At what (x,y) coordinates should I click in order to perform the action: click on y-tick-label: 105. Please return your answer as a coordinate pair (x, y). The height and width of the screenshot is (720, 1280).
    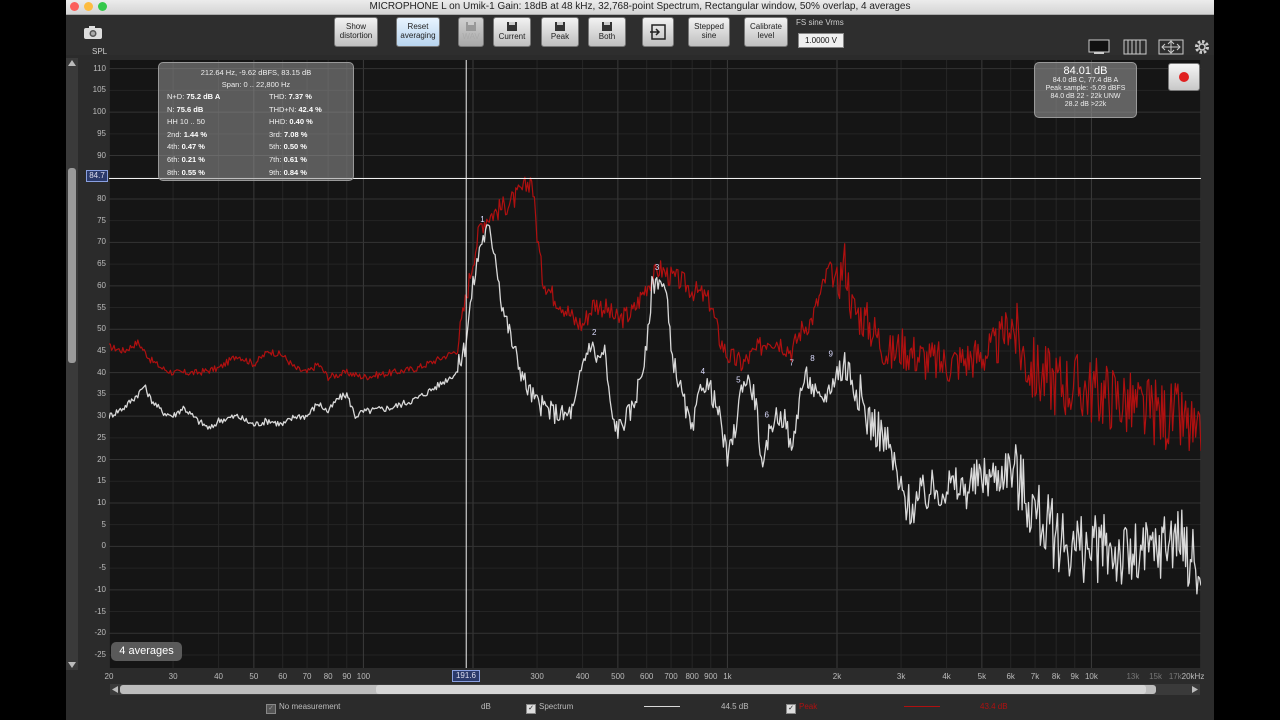
    Looking at the image, I should click on (99, 90).